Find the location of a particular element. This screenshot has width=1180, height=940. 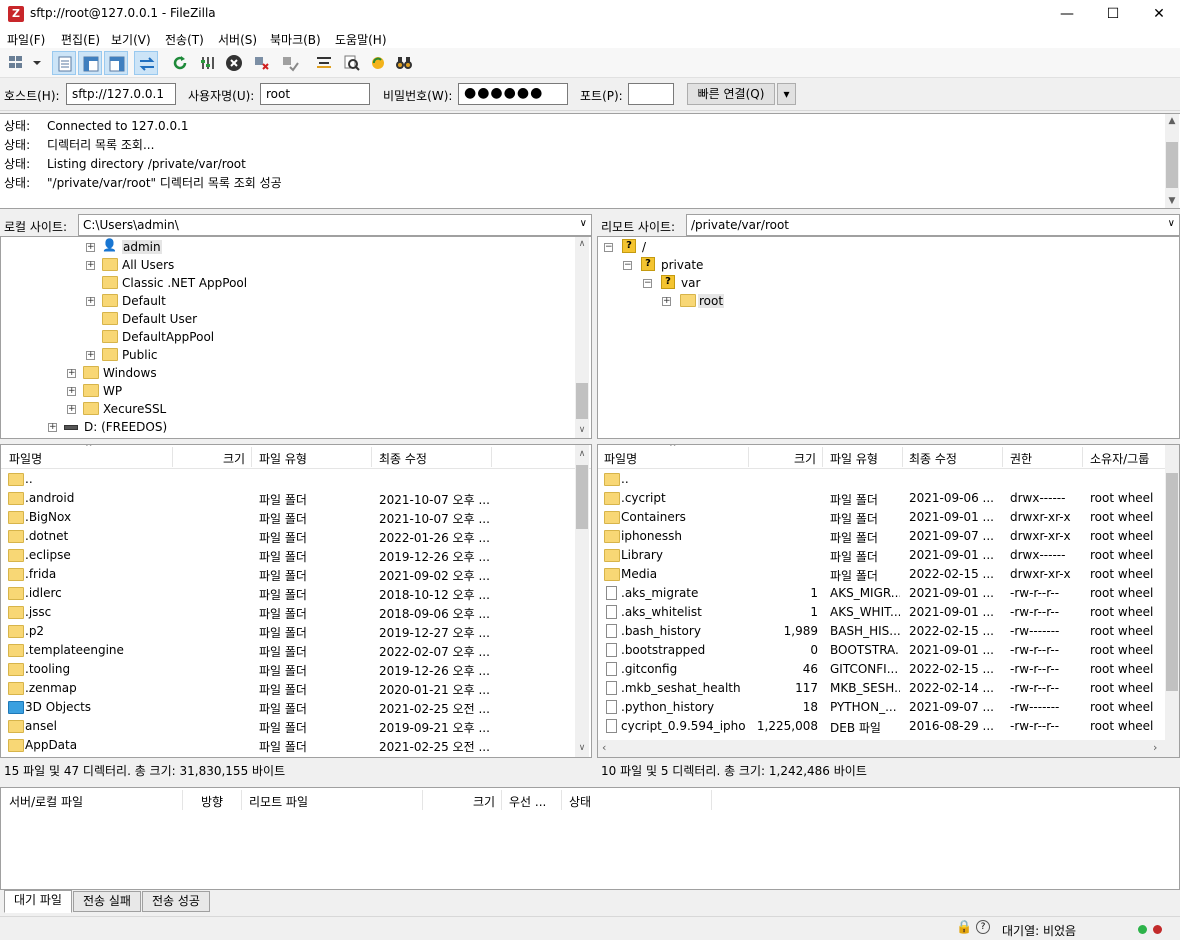

column-server-local-file: 서버/로컬 파일 is located at coordinates (46, 801).